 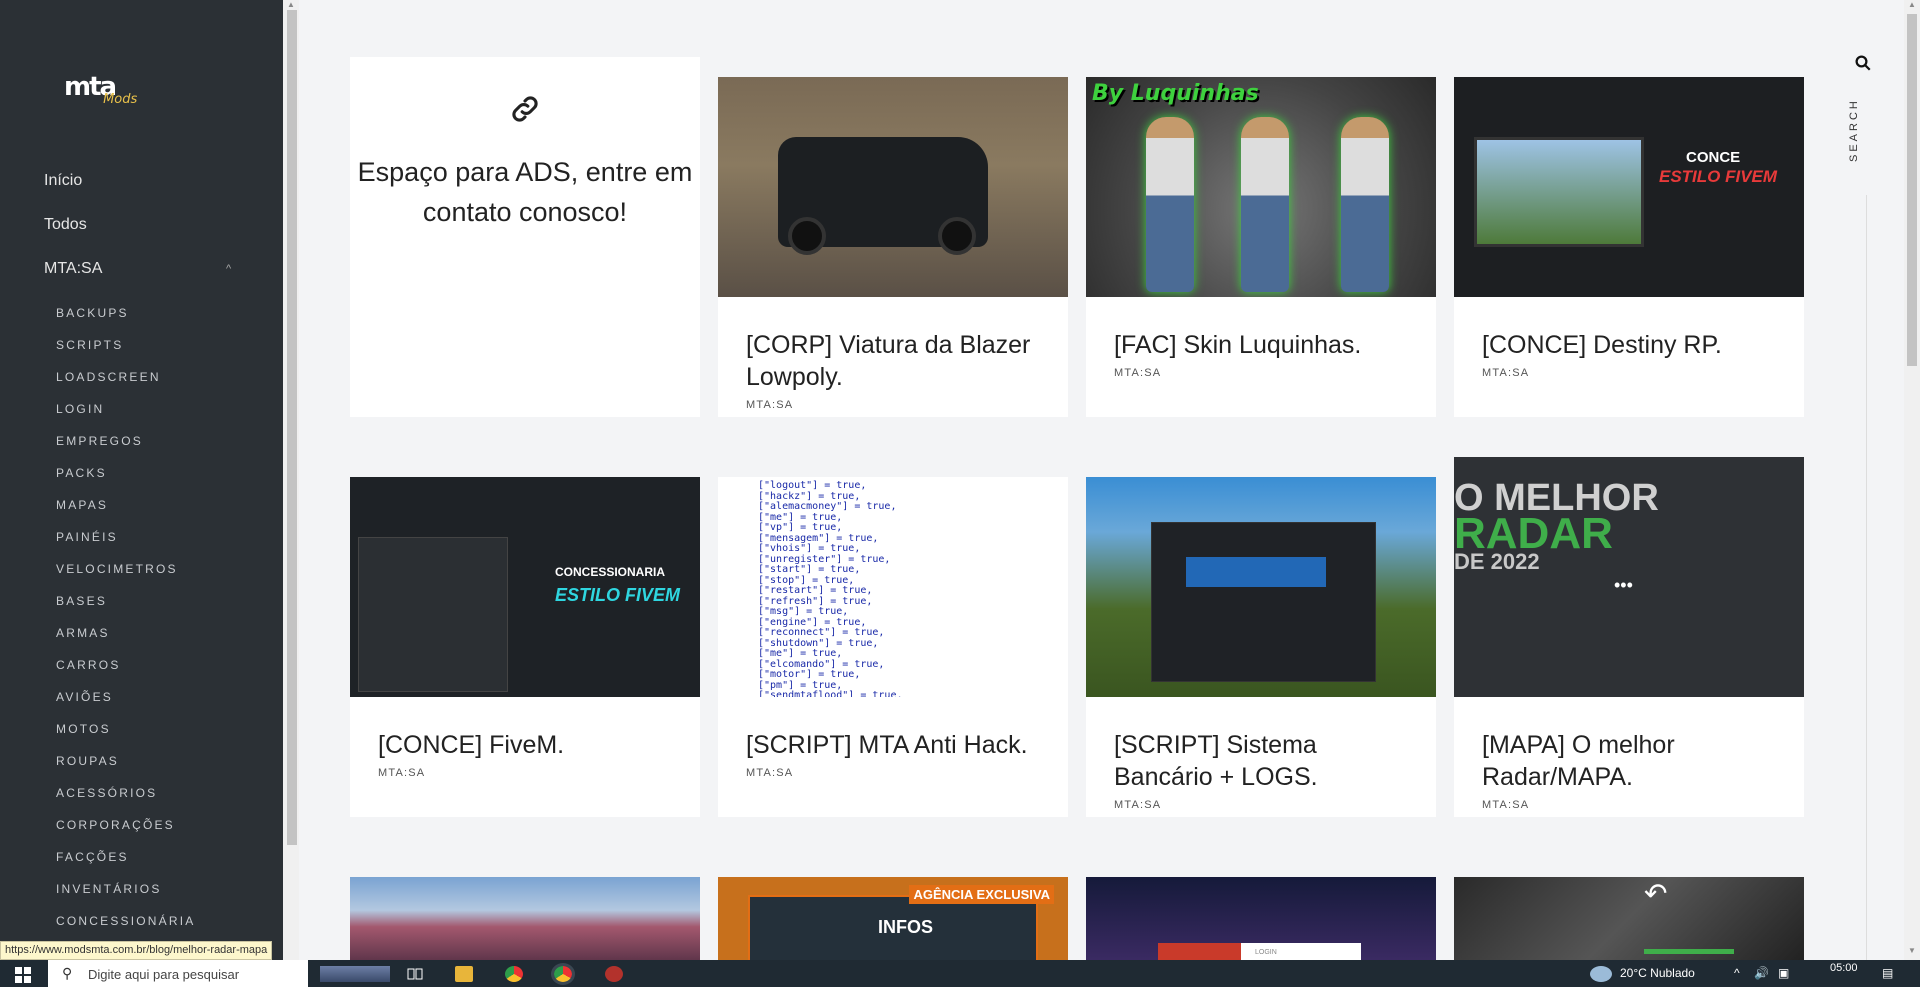 What do you see at coordinates (1629, 745) in the screenshot?
I see `post-title: [MAPA] O melhor Radar/MAPA.` at bounding box center [1629, 745].